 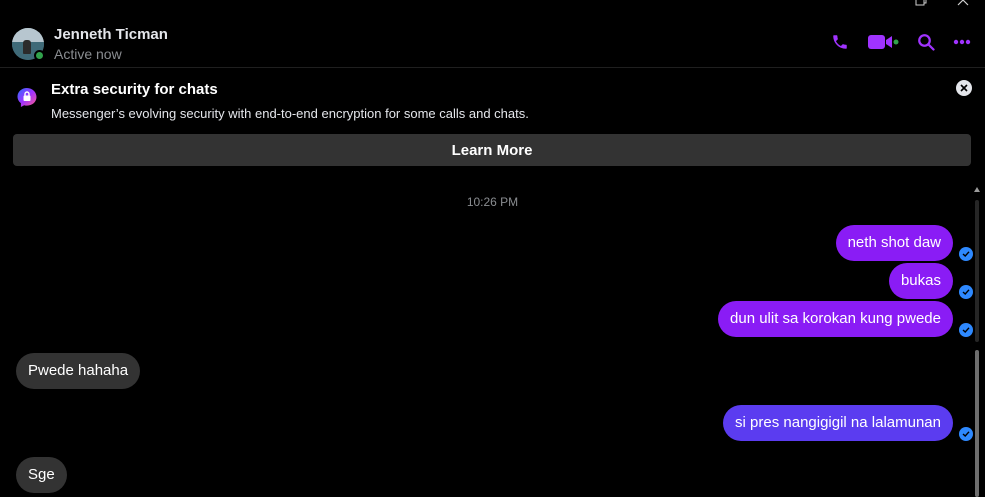 What do you see at coordinates (492, 34) in the screenshot?
I see `chat-header: Jenneth Ticman Active now` at bounding box center [492, 34].